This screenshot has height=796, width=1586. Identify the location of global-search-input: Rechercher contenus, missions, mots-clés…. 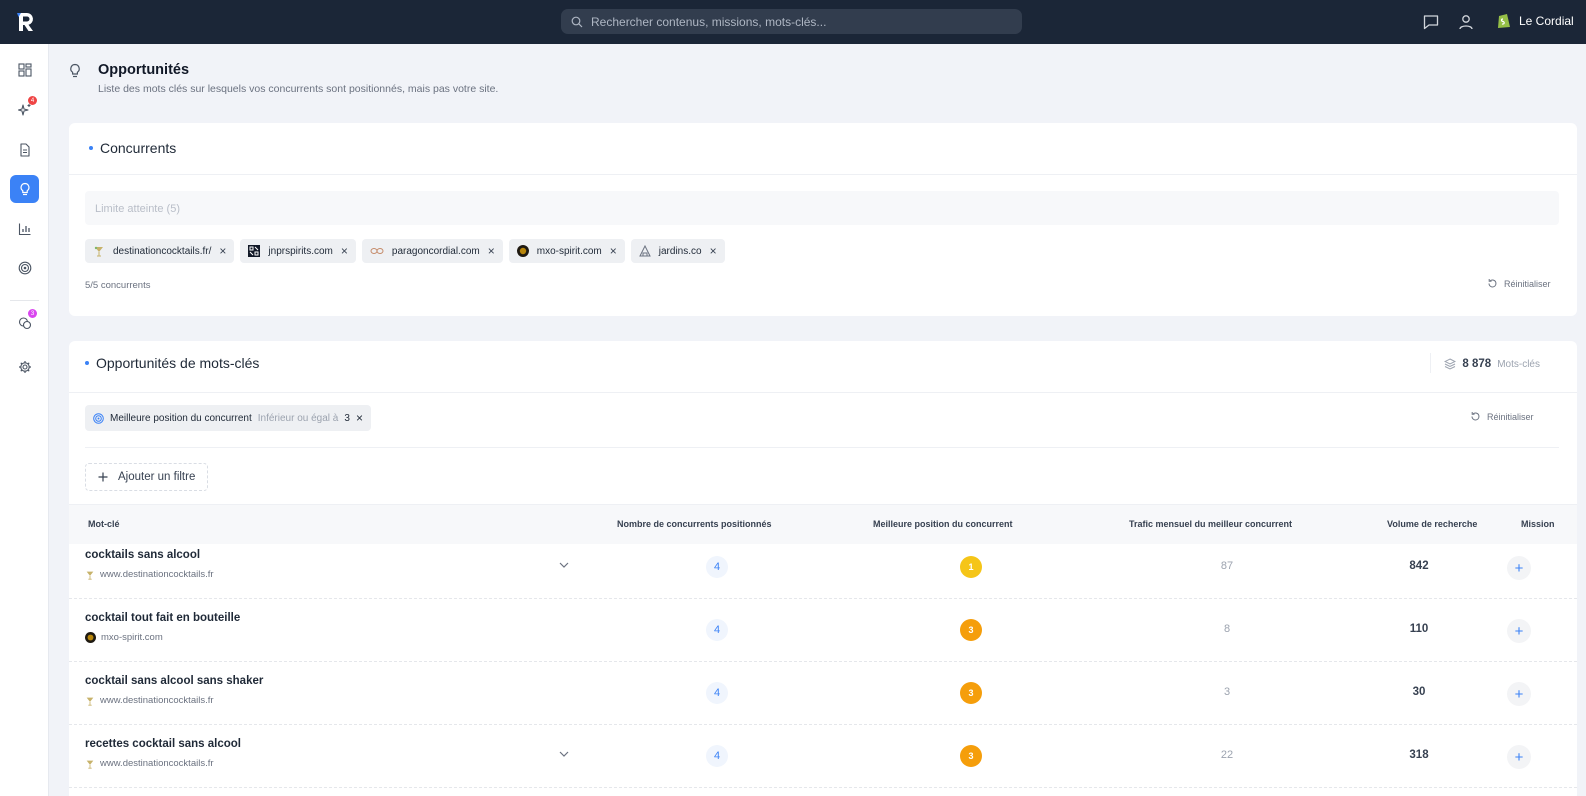
(791, 21).